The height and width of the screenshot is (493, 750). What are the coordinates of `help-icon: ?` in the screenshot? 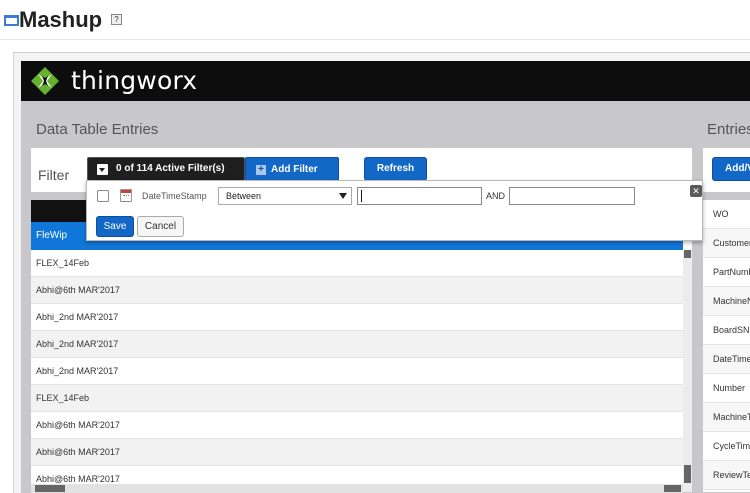 It's located at (116, 19).